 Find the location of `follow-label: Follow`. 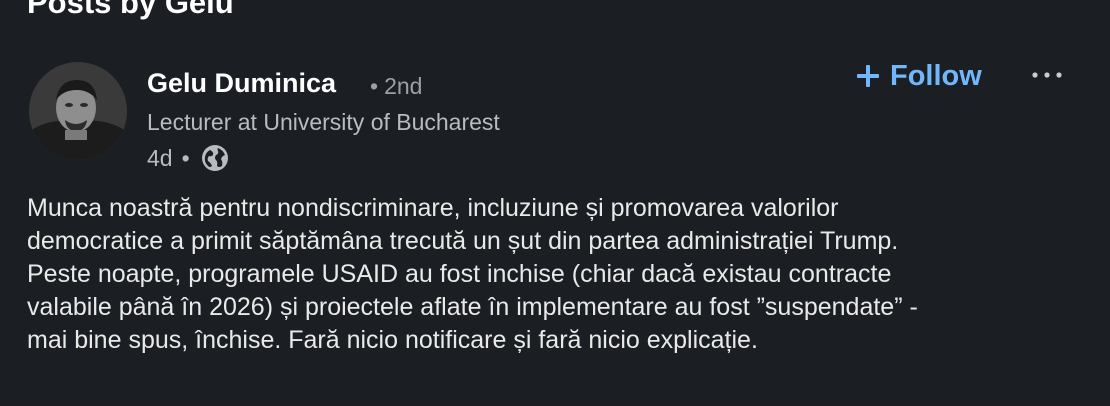

follow-label: Follow is located at coordinates (936, 75).